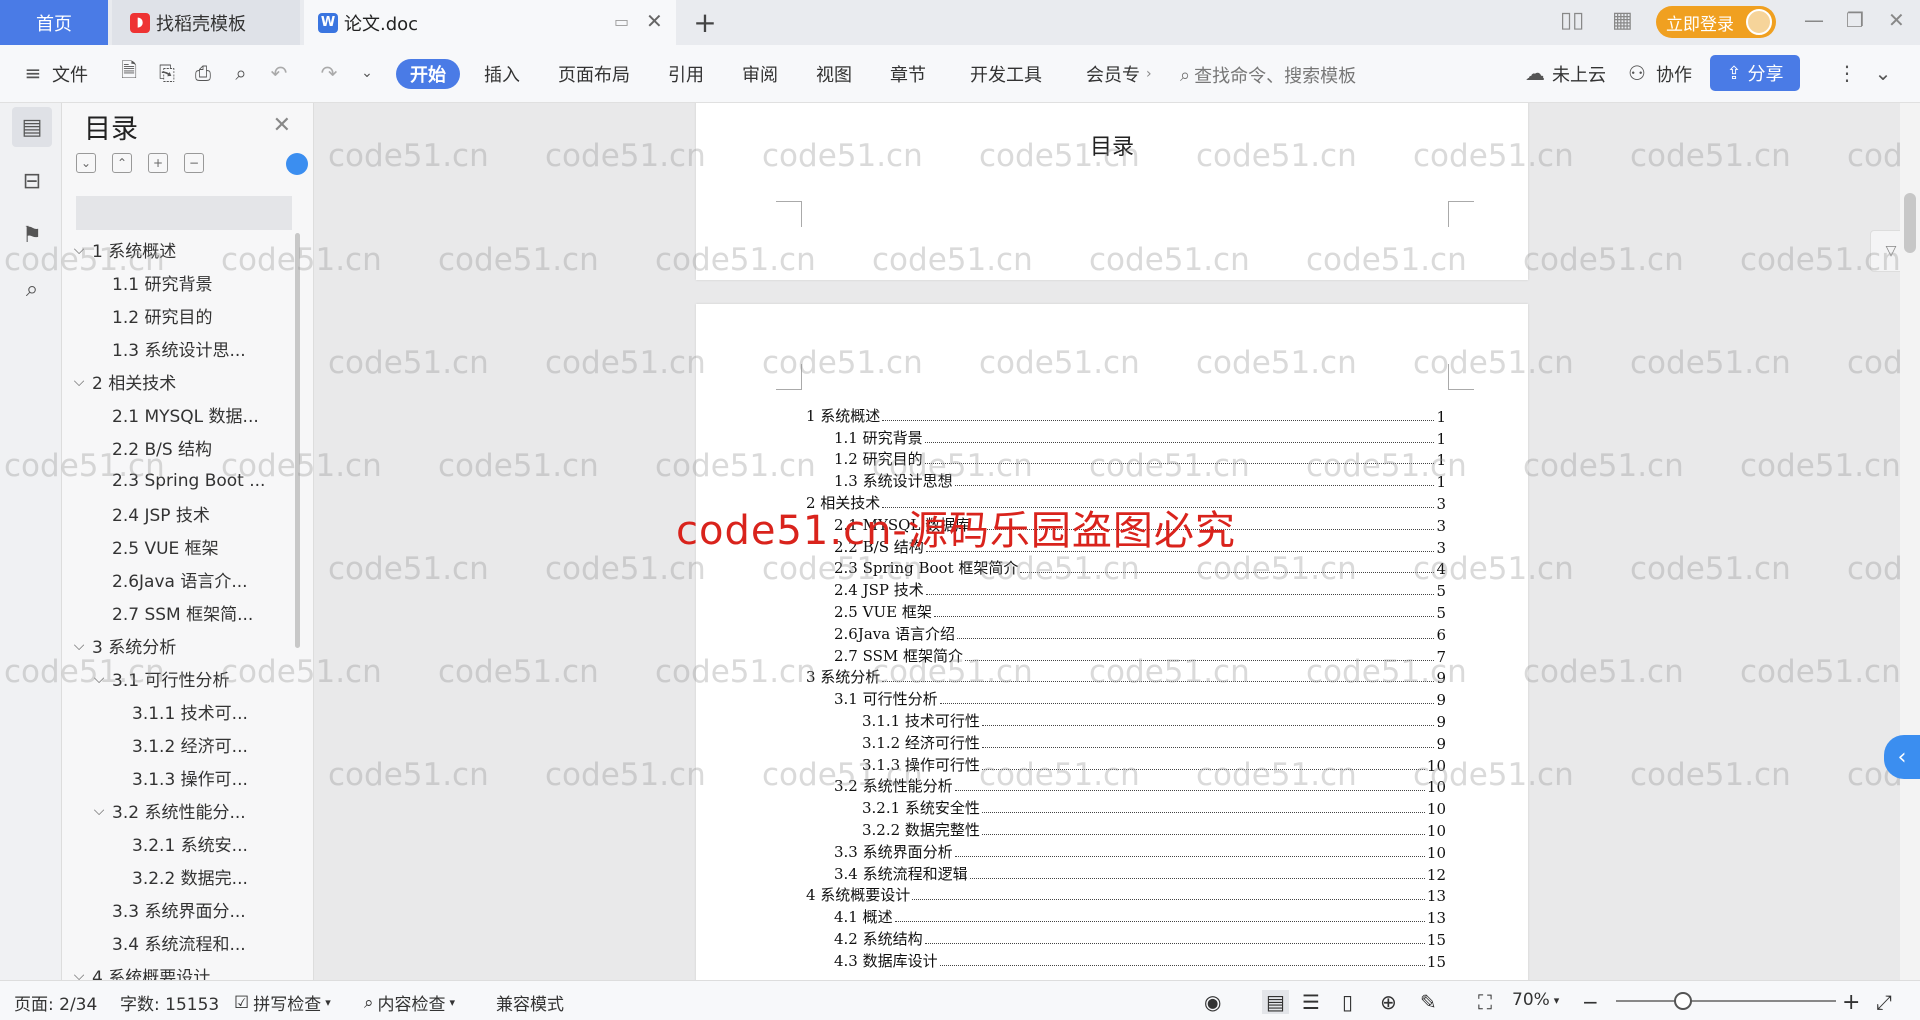 The image size is (1920, 1020). What do you see at coordinates (182, 513) in the screenshot?
I see `toc-item: 2.4 JSP 技术` at bounding box center [182, 513].